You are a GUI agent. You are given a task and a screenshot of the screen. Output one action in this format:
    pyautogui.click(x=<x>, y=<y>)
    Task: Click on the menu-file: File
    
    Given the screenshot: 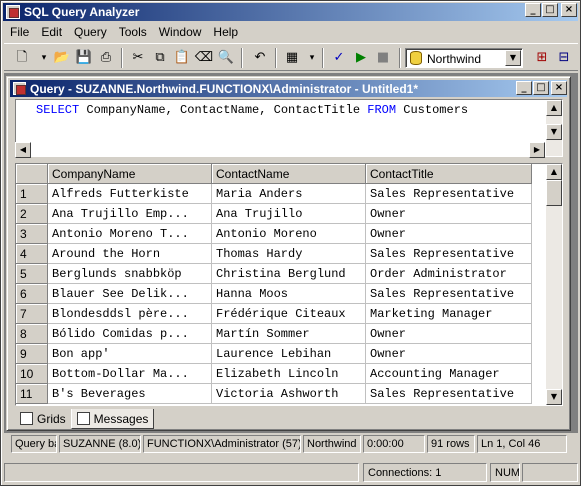 What is the action you would take?
    pyautogui.click(x=19, y=32)
    